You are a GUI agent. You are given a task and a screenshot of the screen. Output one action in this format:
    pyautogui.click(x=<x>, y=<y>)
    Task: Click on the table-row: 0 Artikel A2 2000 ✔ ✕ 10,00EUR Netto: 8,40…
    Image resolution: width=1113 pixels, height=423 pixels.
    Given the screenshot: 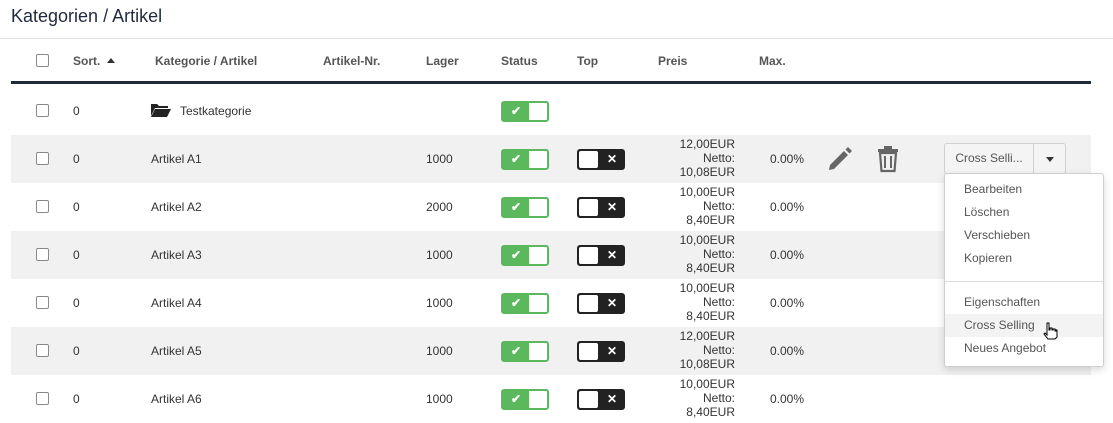 What is the action you would take?
    pyautogui.click(x=551, y=207)
    